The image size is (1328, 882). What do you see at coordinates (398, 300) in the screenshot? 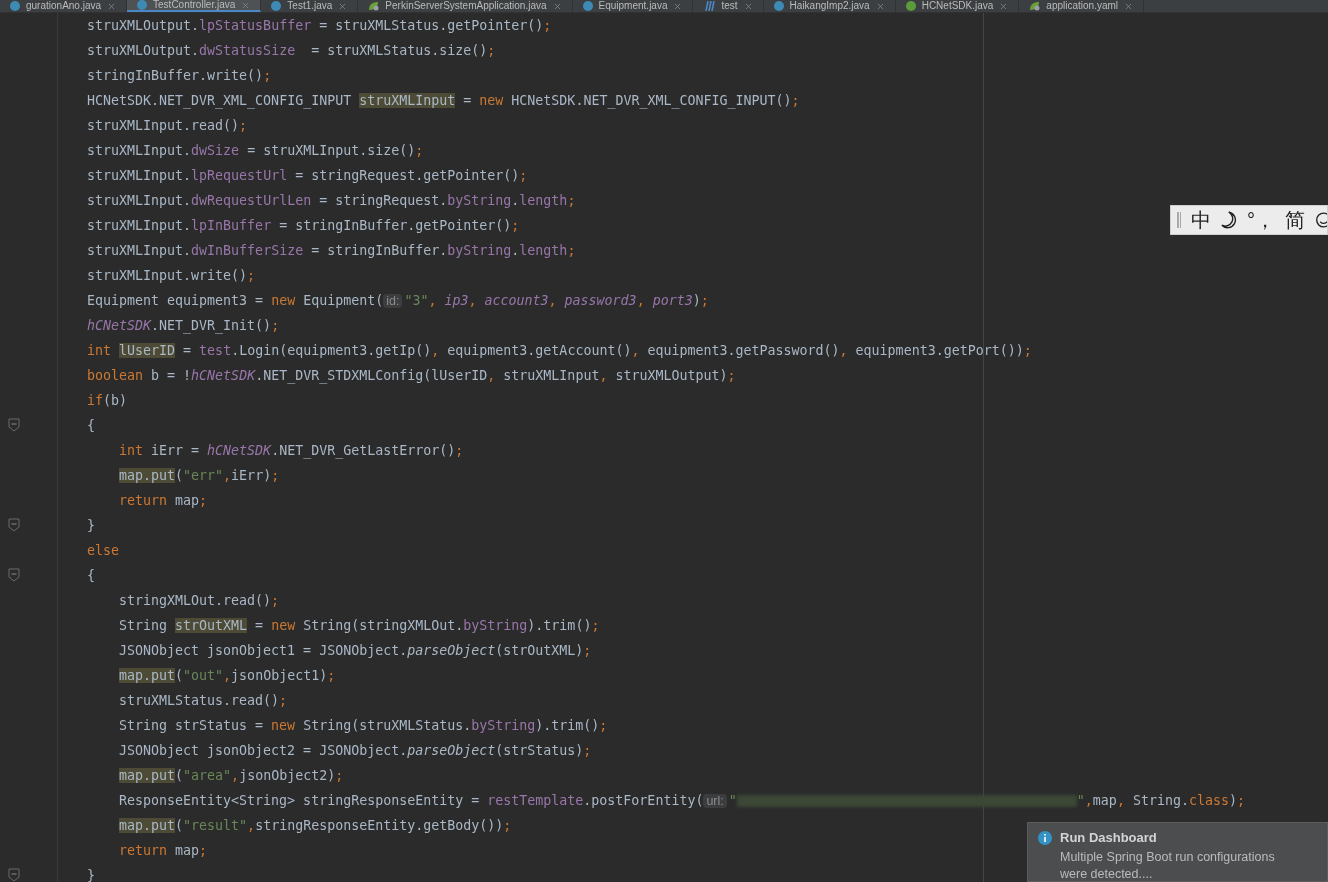
I see `code-line: Equipment equipment3 = new Equipment( id: "3", ip3, account3, password3, port3);` at bounding box center [398, 300].